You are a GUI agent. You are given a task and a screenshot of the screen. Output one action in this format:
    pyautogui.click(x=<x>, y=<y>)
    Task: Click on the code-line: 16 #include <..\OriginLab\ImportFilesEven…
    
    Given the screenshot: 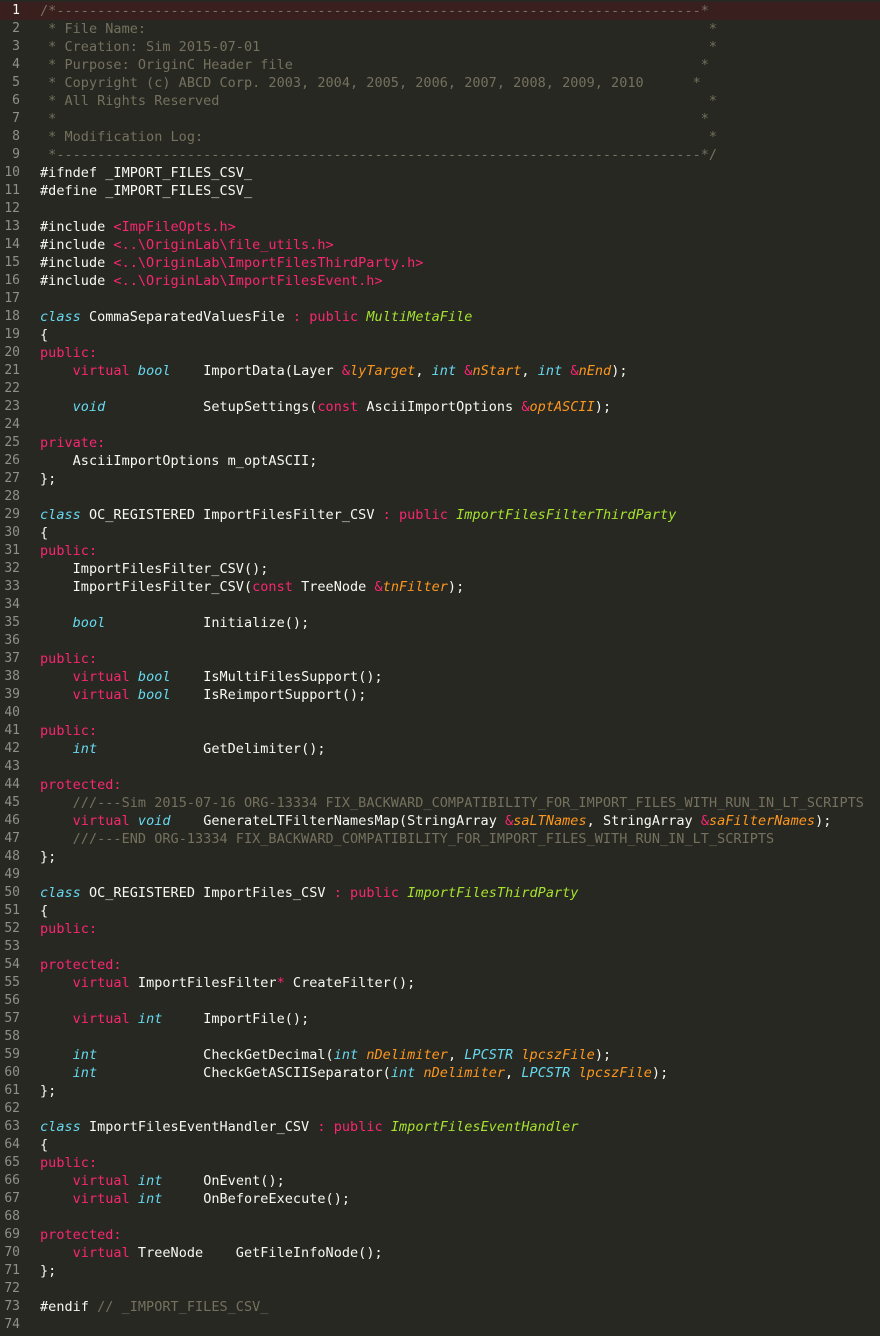 What is the action you would take?
    pyautogui.click(x=440, y=281)
    